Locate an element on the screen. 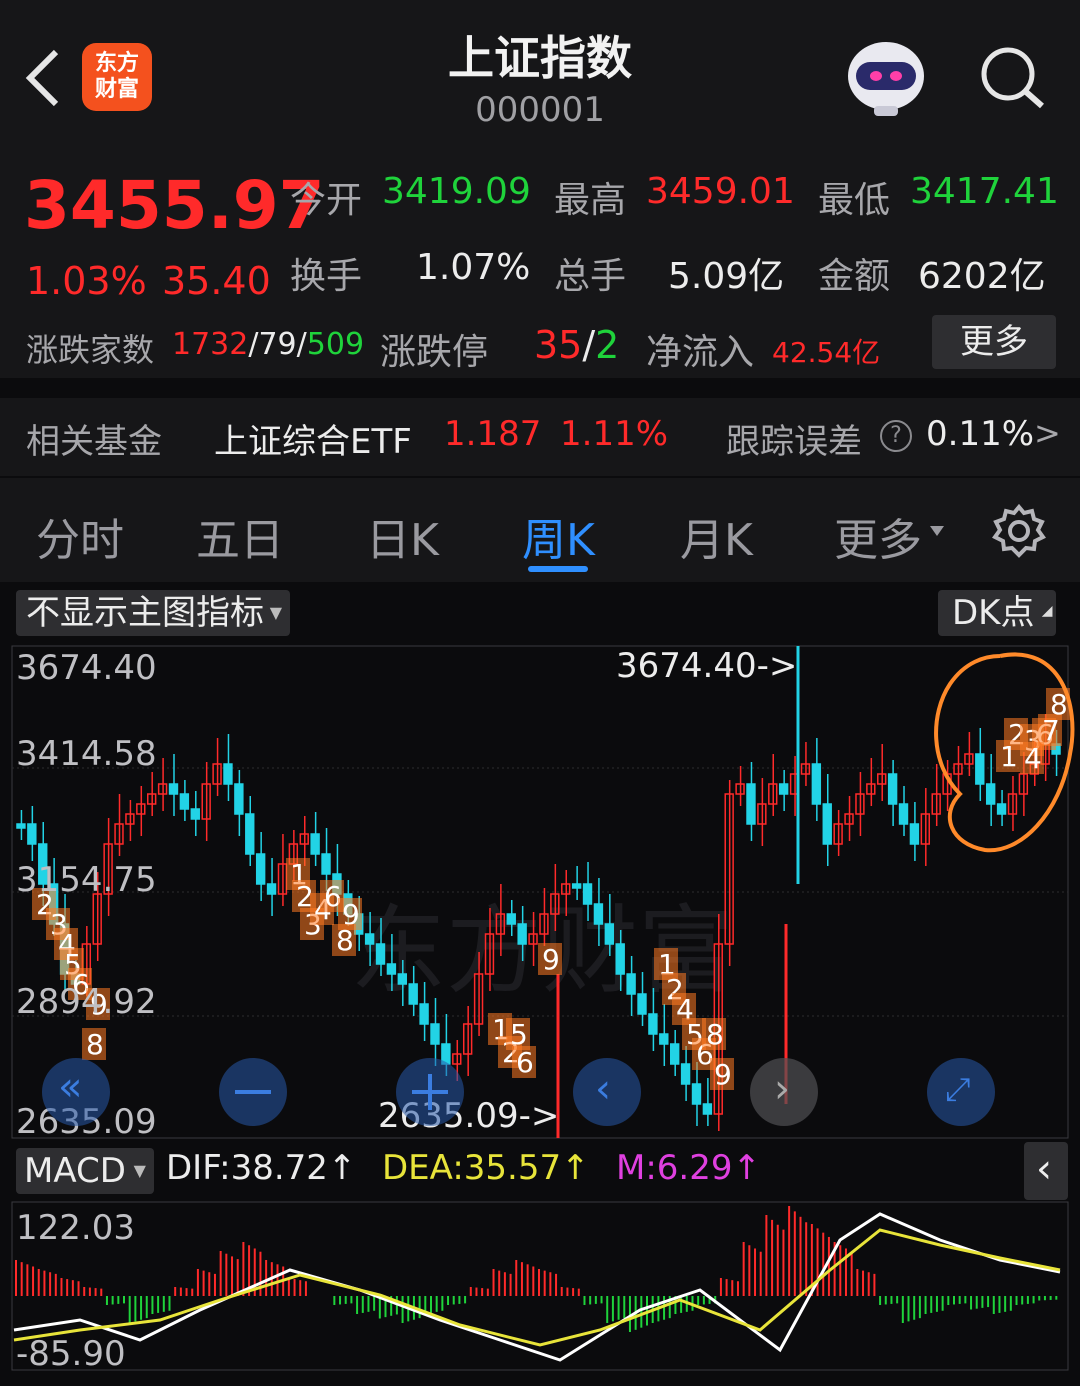 The width and height of the screenshot is (1080, 1386). macd-select: MACD ▼ is located at coordinates (85, 1171).